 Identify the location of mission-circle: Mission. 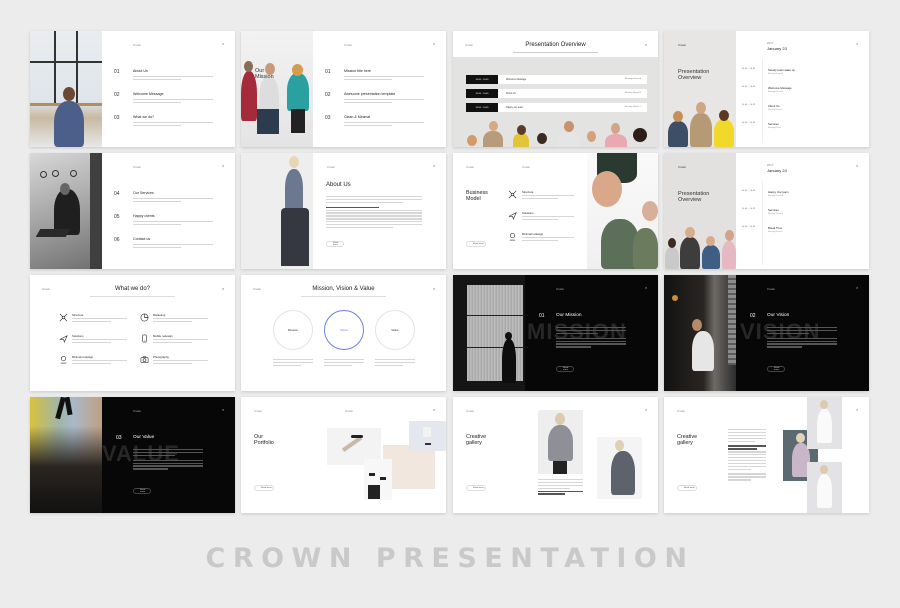
(293, 330).